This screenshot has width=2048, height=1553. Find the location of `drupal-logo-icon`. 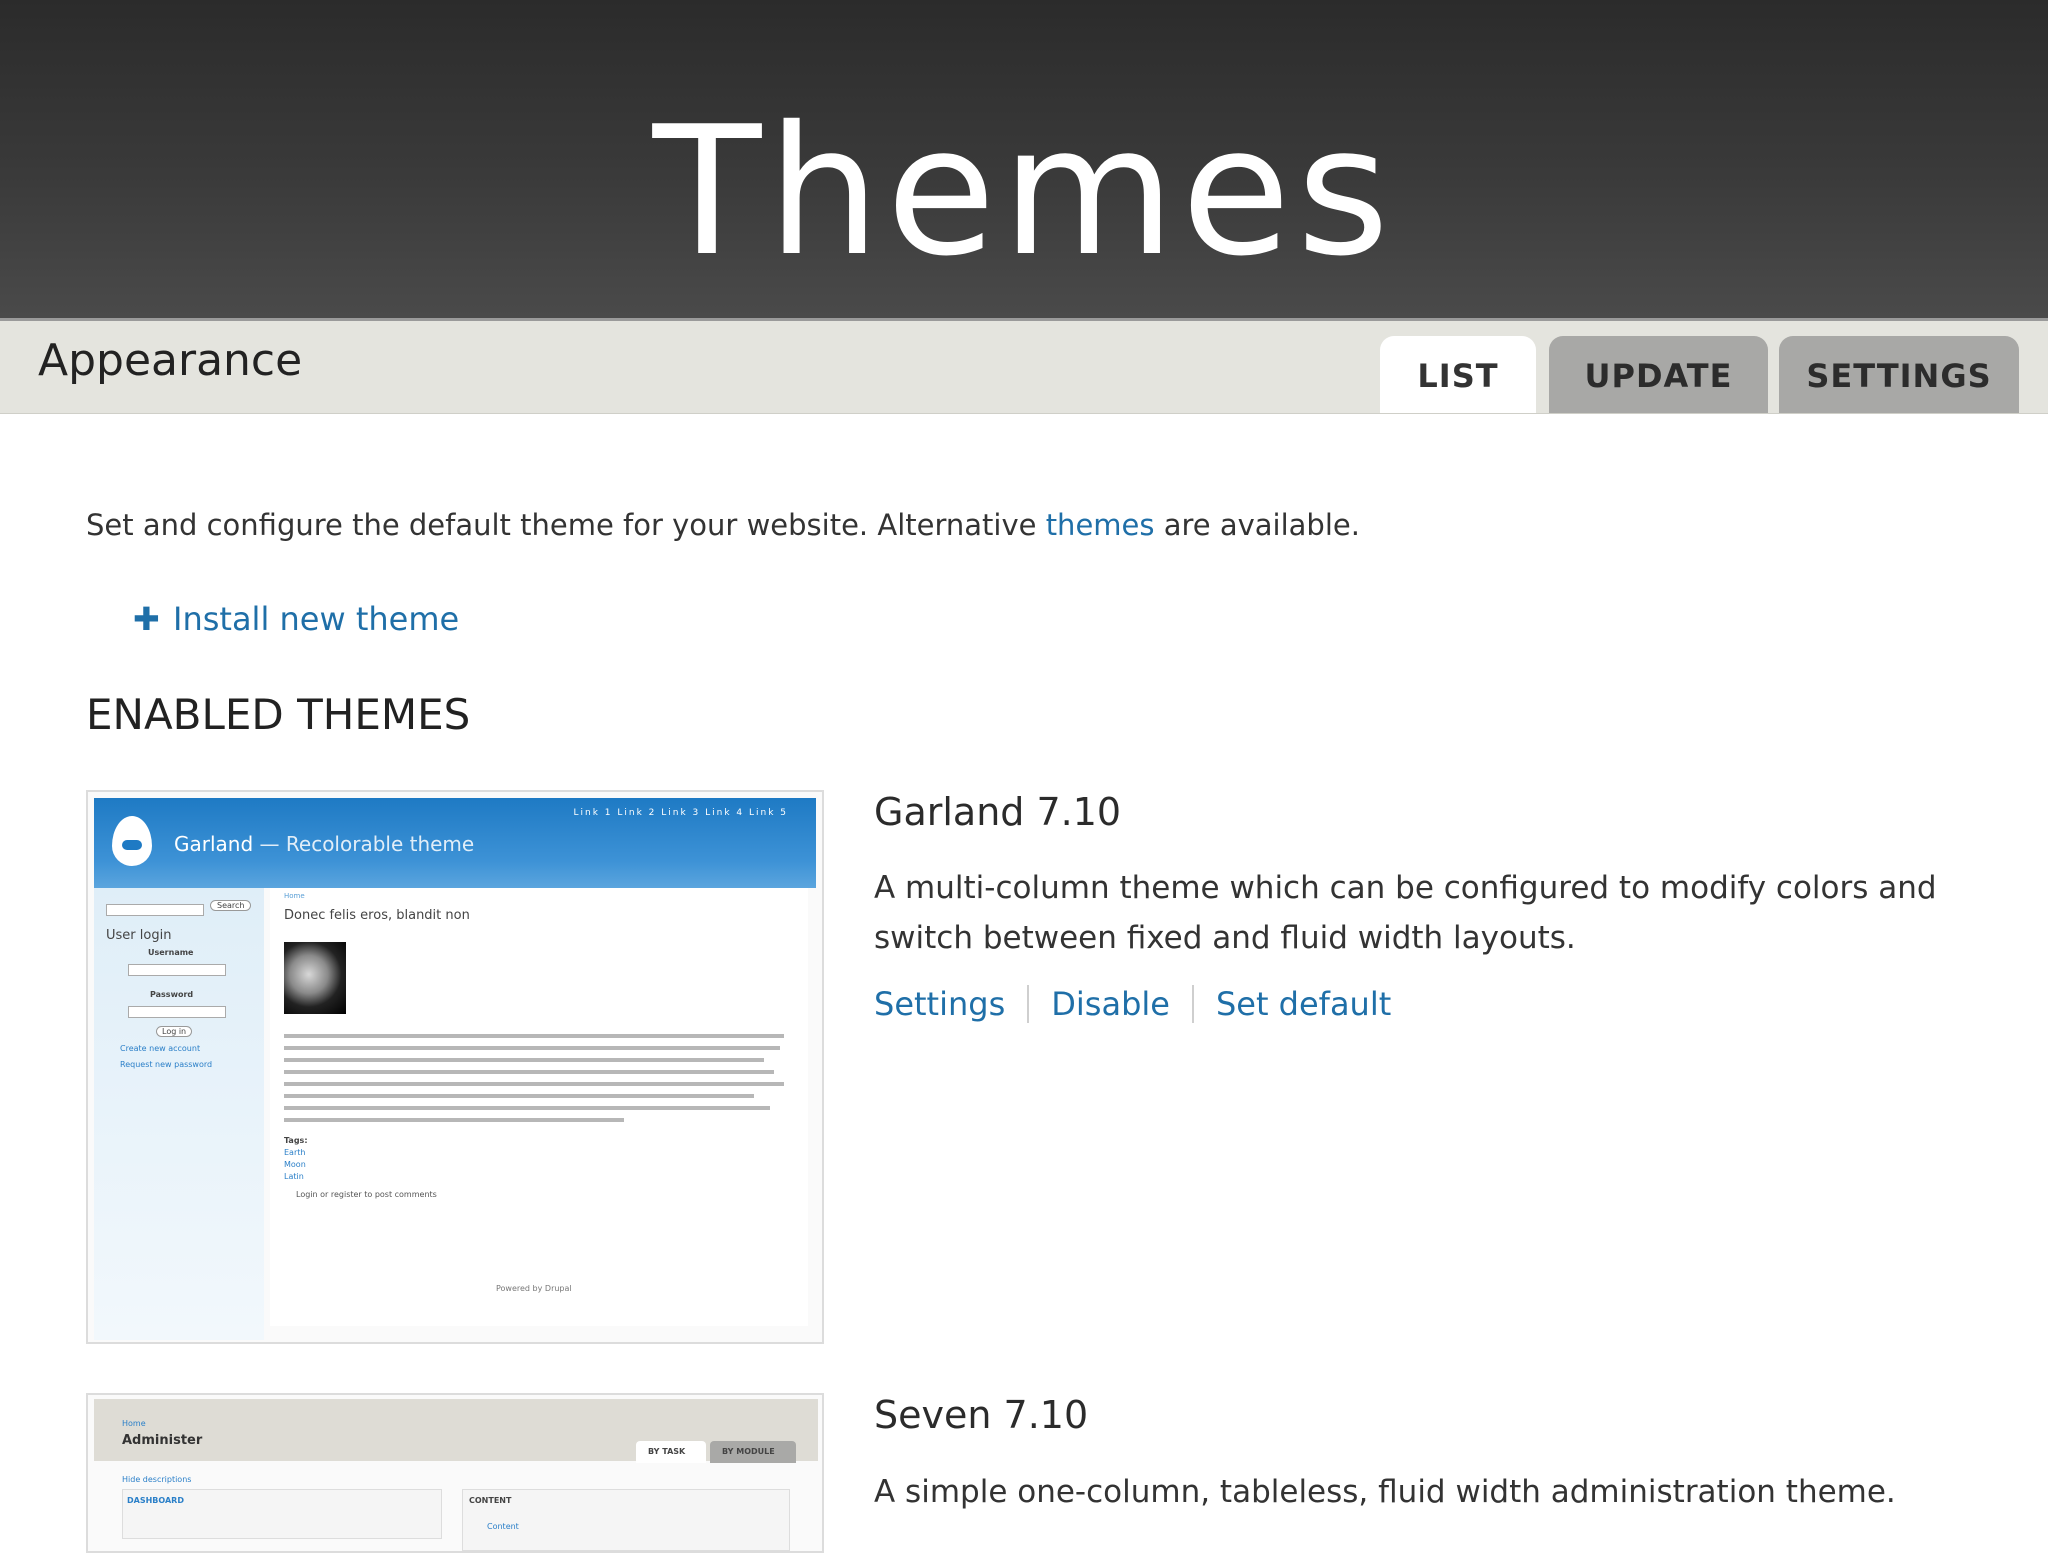

drupal-logo-icon is located at coordinates (132, 841).